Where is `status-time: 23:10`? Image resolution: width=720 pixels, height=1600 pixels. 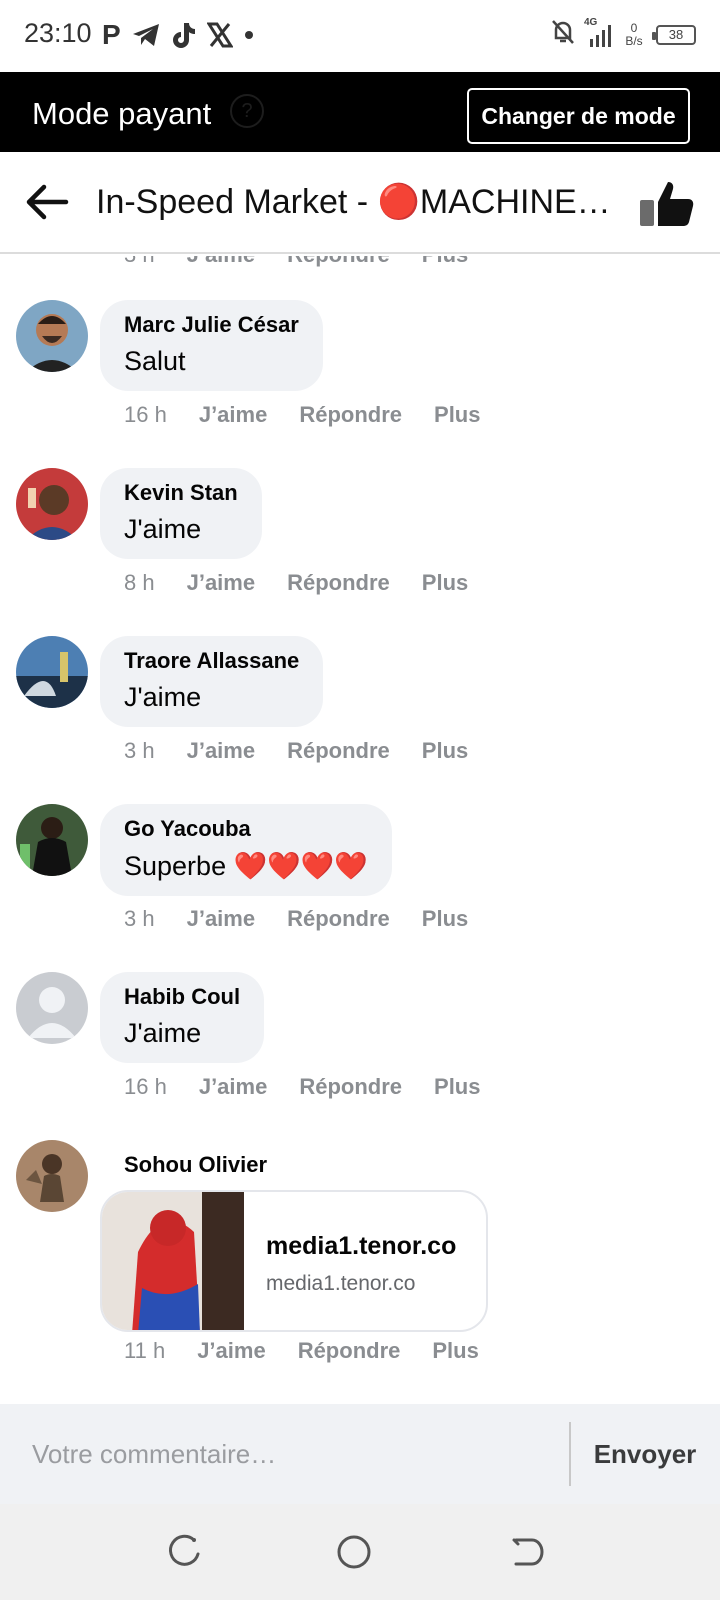 status-time: 23:10 is located at coordinates (58, 33).